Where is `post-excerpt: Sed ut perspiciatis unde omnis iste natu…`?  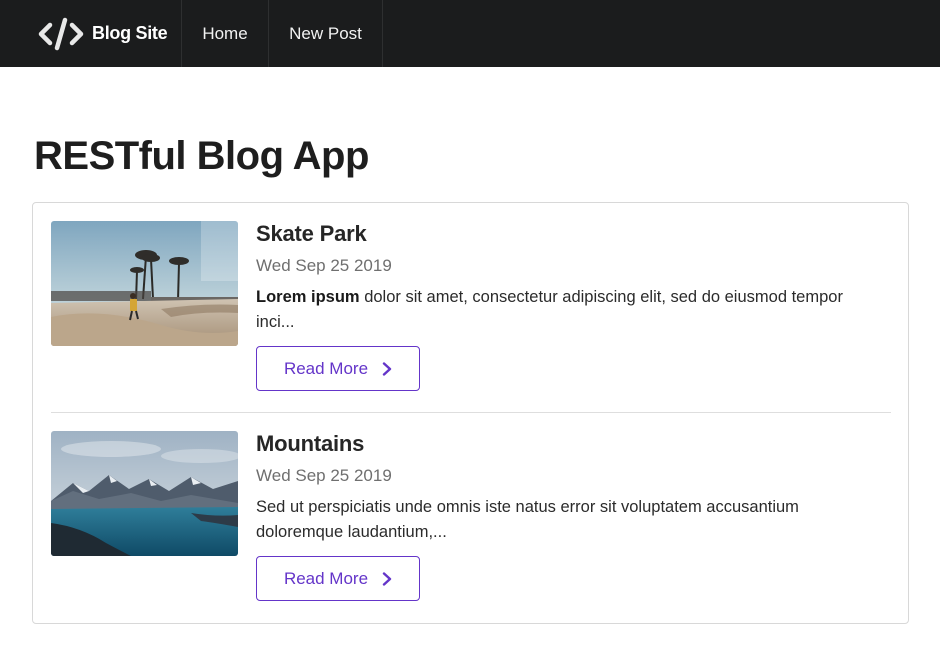
post-excerpt: Sed ut perspiciatis unde omnis iste natu… is located at coordinates (568, 520).